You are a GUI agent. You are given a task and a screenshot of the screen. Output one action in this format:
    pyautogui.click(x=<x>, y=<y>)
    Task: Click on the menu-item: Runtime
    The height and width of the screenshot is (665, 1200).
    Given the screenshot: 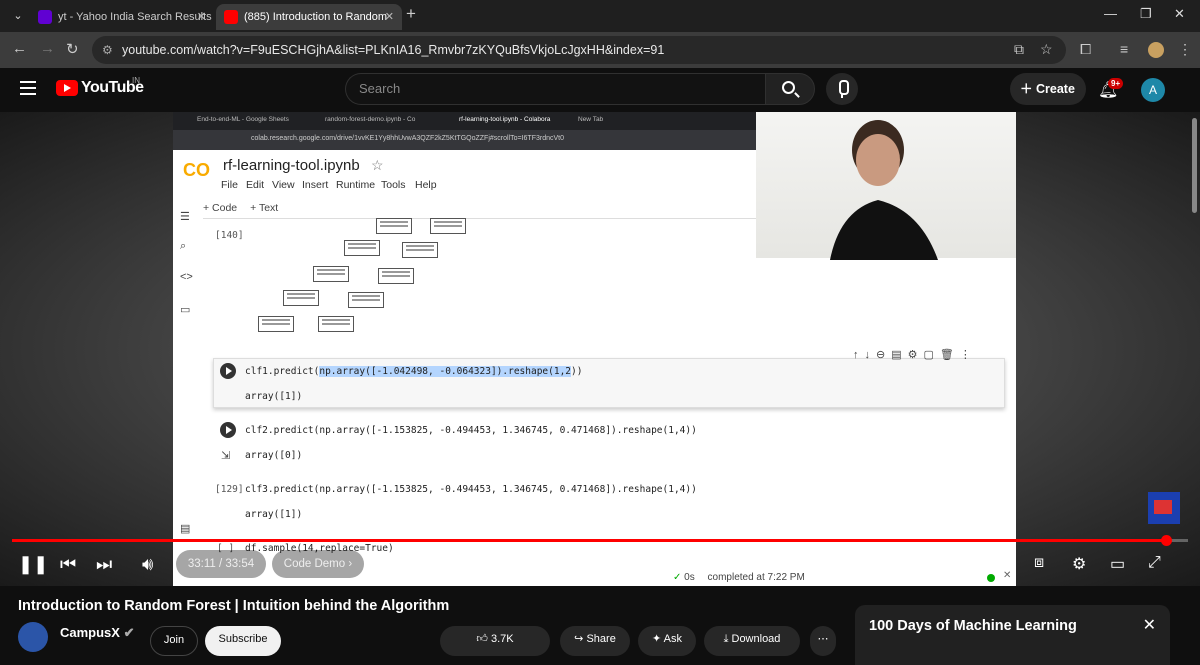 What is the action you would take?
    pyautogui.click(x=356, y=185)
    